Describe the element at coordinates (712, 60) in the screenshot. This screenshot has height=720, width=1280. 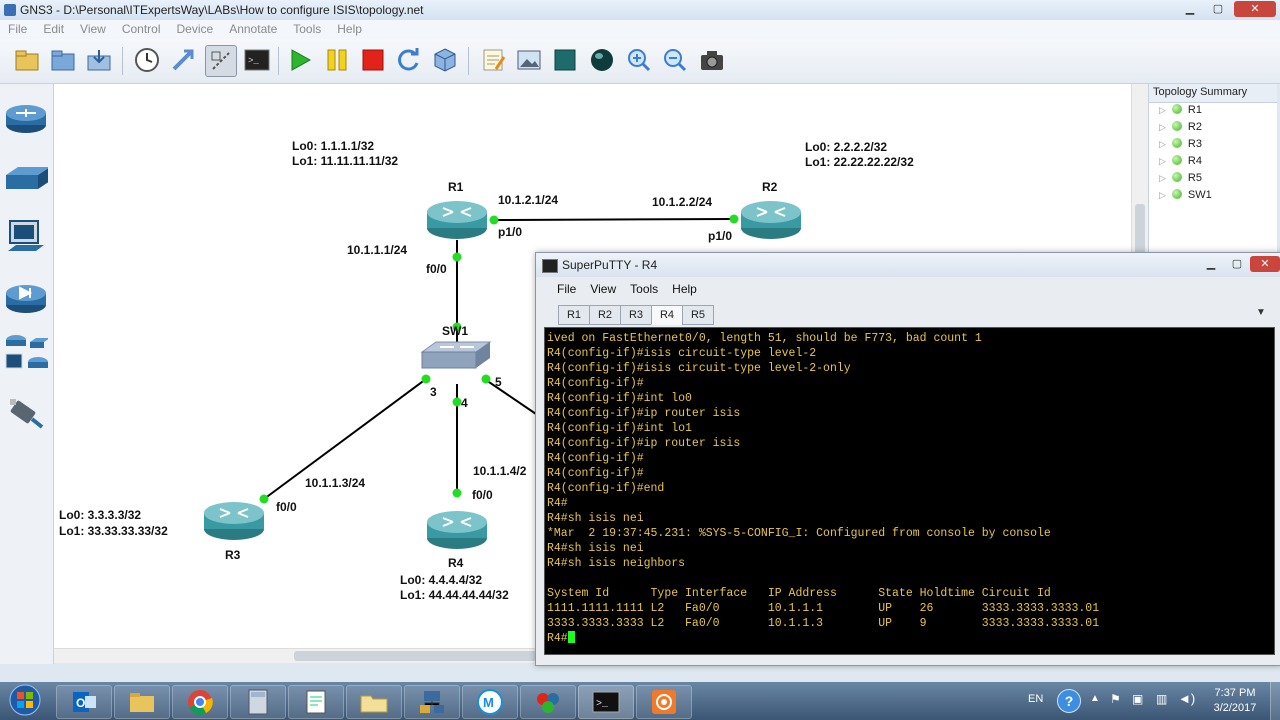
I see `screenshot-icon` at that location.